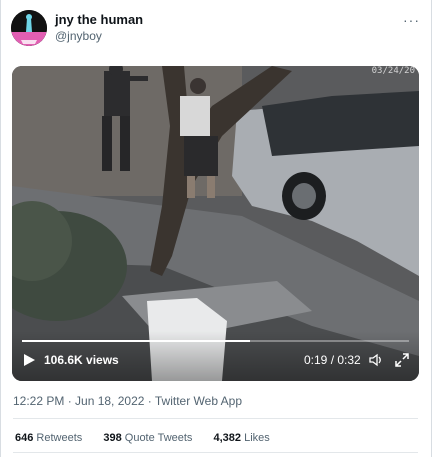  I want to click on progress-bar, so click(215, 341).